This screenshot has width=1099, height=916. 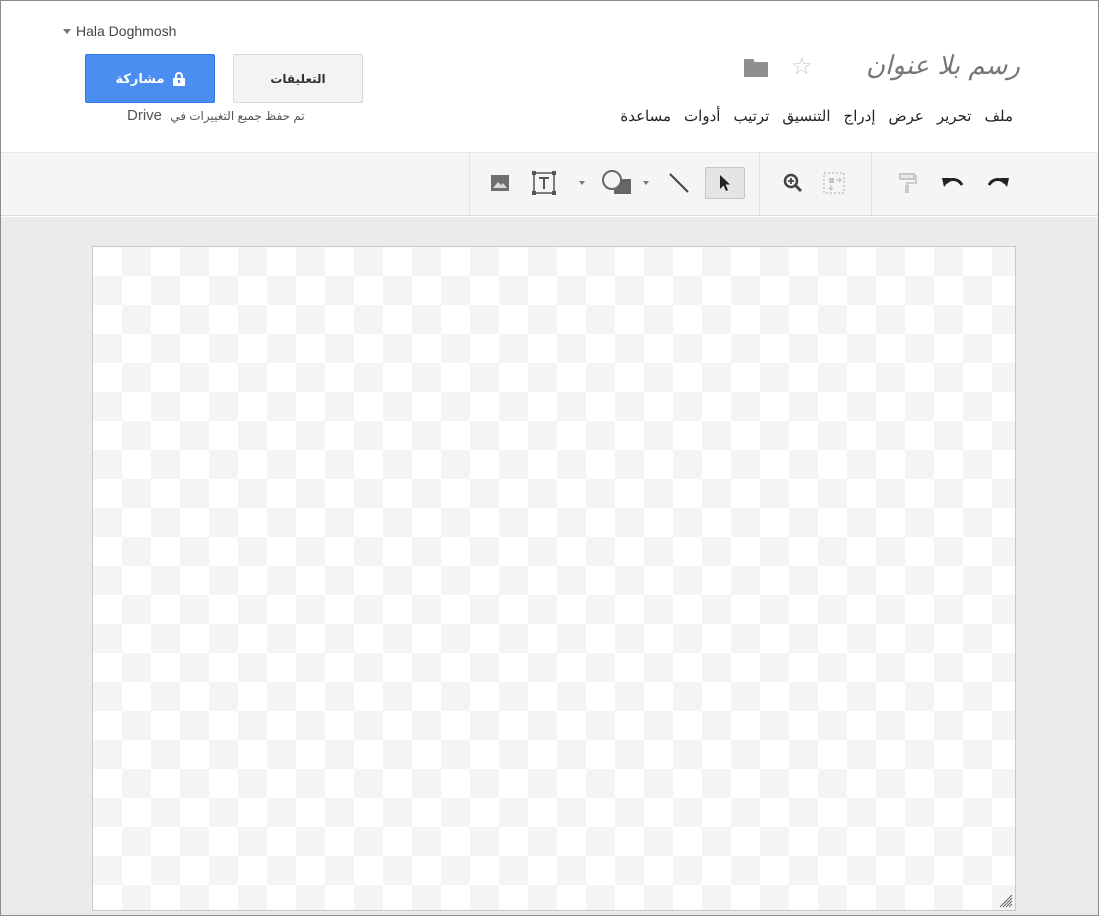 What do you see at coordinates (1005, 900) in the screenshot?
I see `resize-handle-icon` at bounding box center [1005, 900].